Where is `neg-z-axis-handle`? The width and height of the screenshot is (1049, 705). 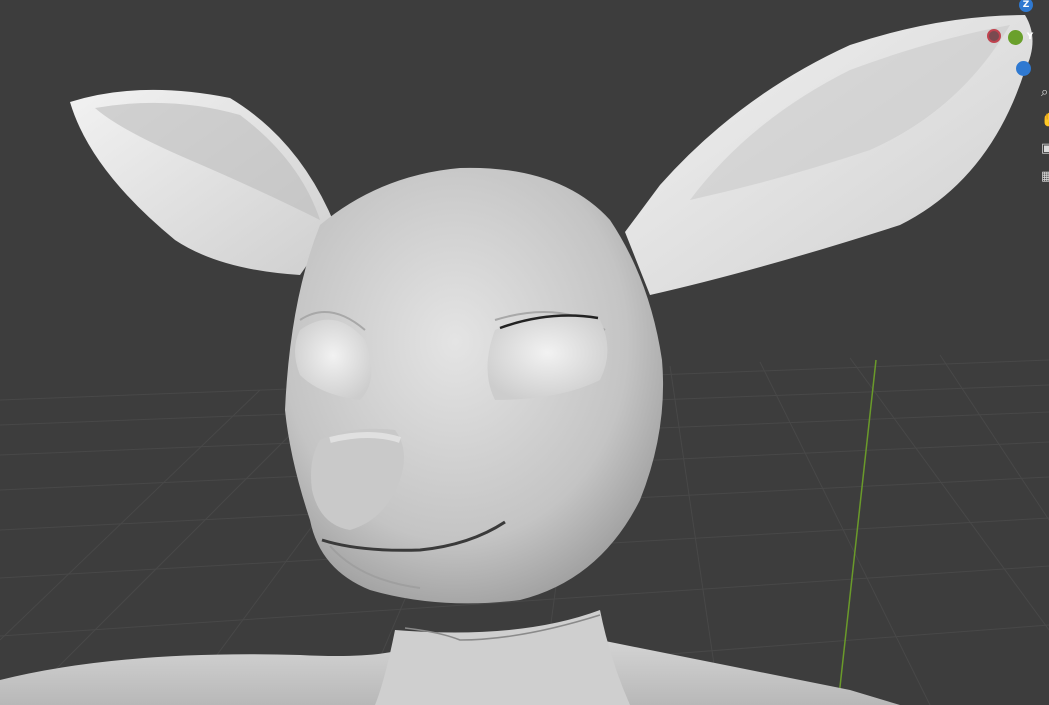 neg-z-axis-handle is located at coordinates (1023, 68).